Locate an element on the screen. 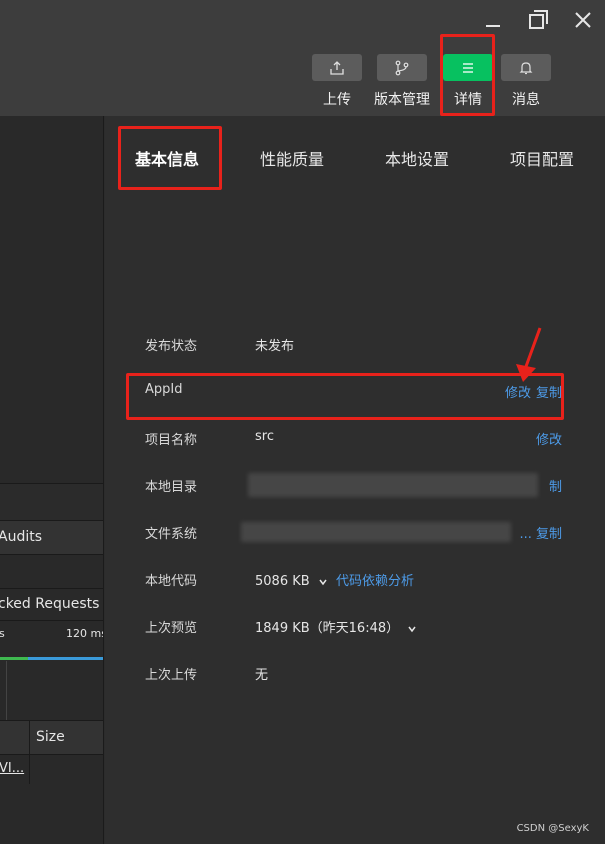 The image size is (605, 844). bell-icon is located at coordinates (526, 67).